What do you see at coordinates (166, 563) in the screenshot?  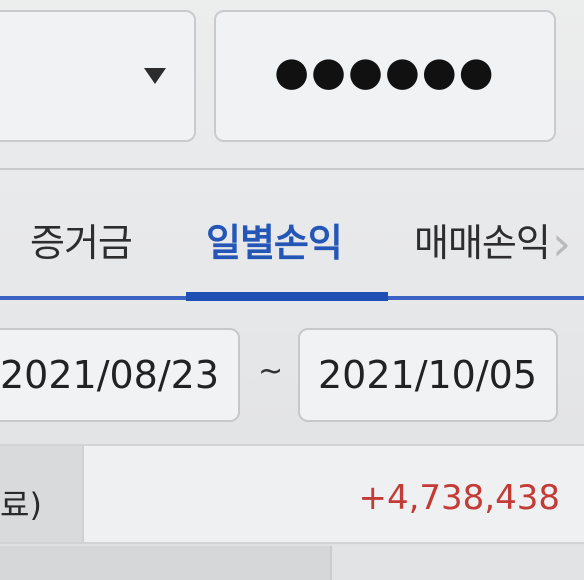 I see `table-cell` at bounding box center [166, 563].